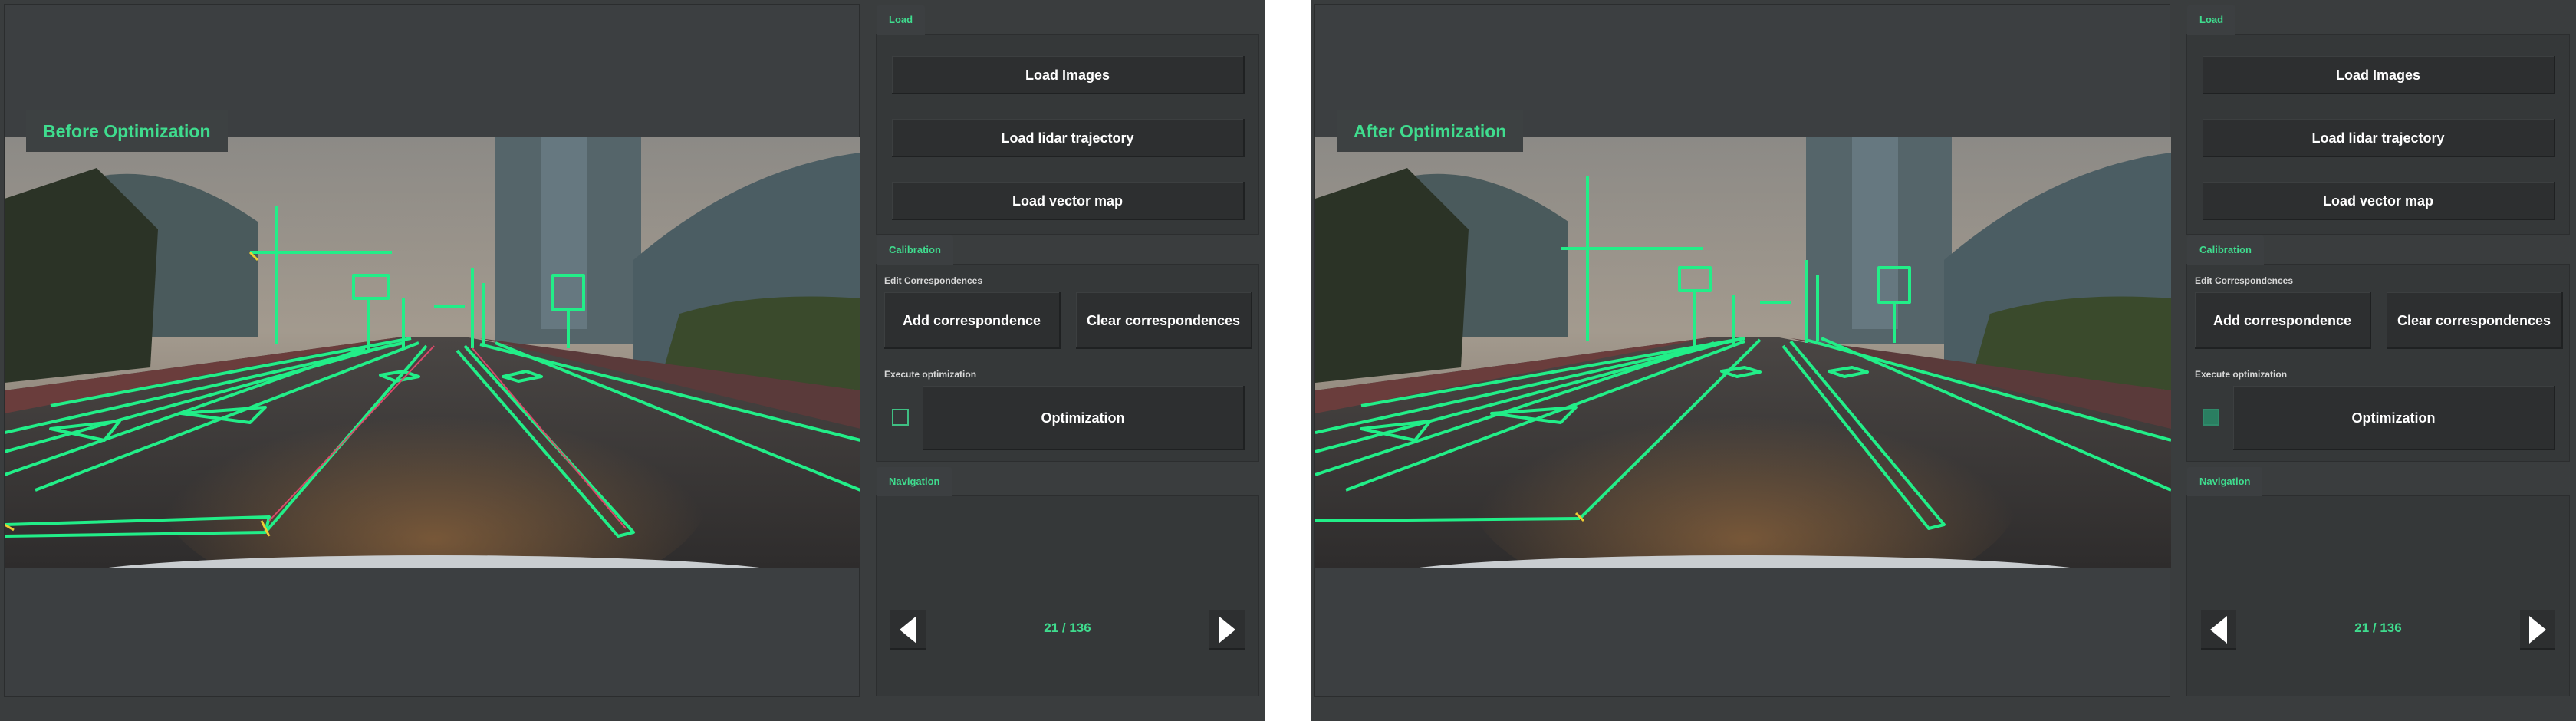 This screenshot has height=721, width=2576. What do you see at coordinates (1430, 131) in the screenshot?
I see `viewport-title: After Optimization` at bounding box center [1430, 131].